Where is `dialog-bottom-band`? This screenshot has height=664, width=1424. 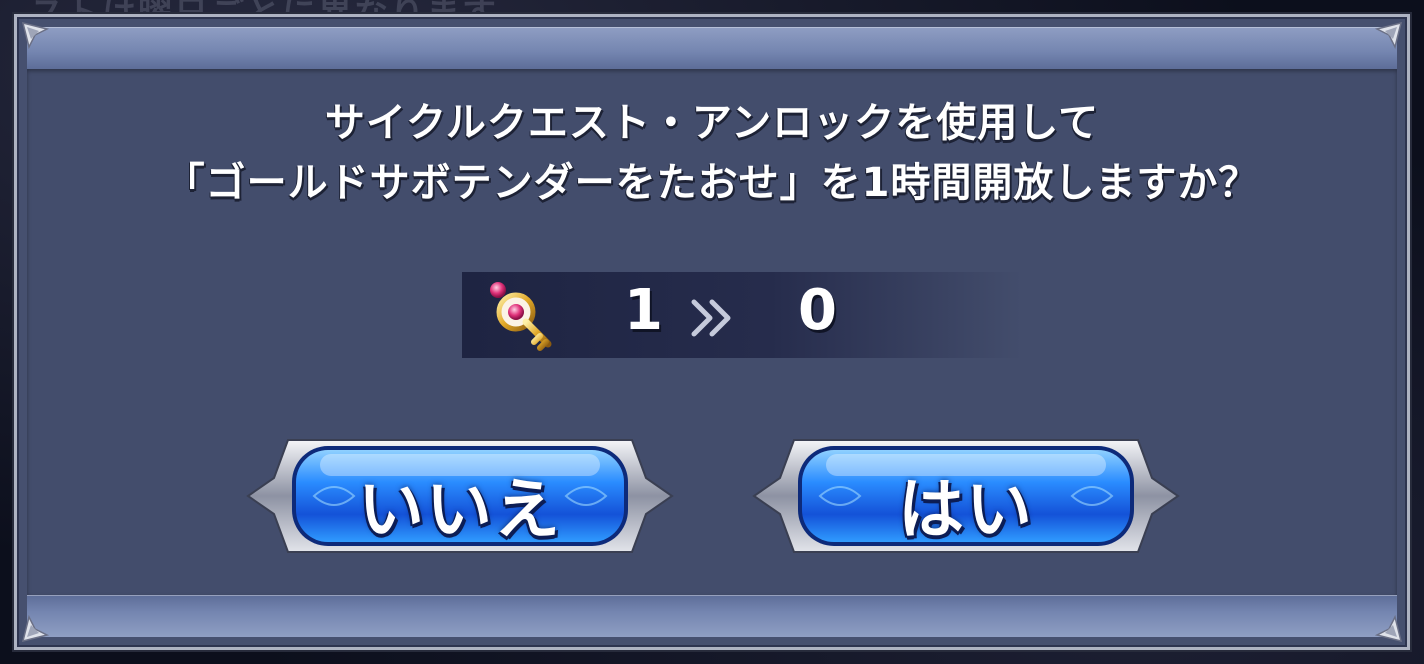 dialog-bottom-band is located at coordinates (712, 616).